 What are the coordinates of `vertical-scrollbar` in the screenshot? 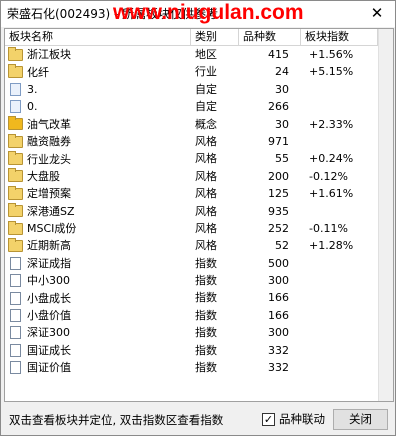 It's located at (385, 215).